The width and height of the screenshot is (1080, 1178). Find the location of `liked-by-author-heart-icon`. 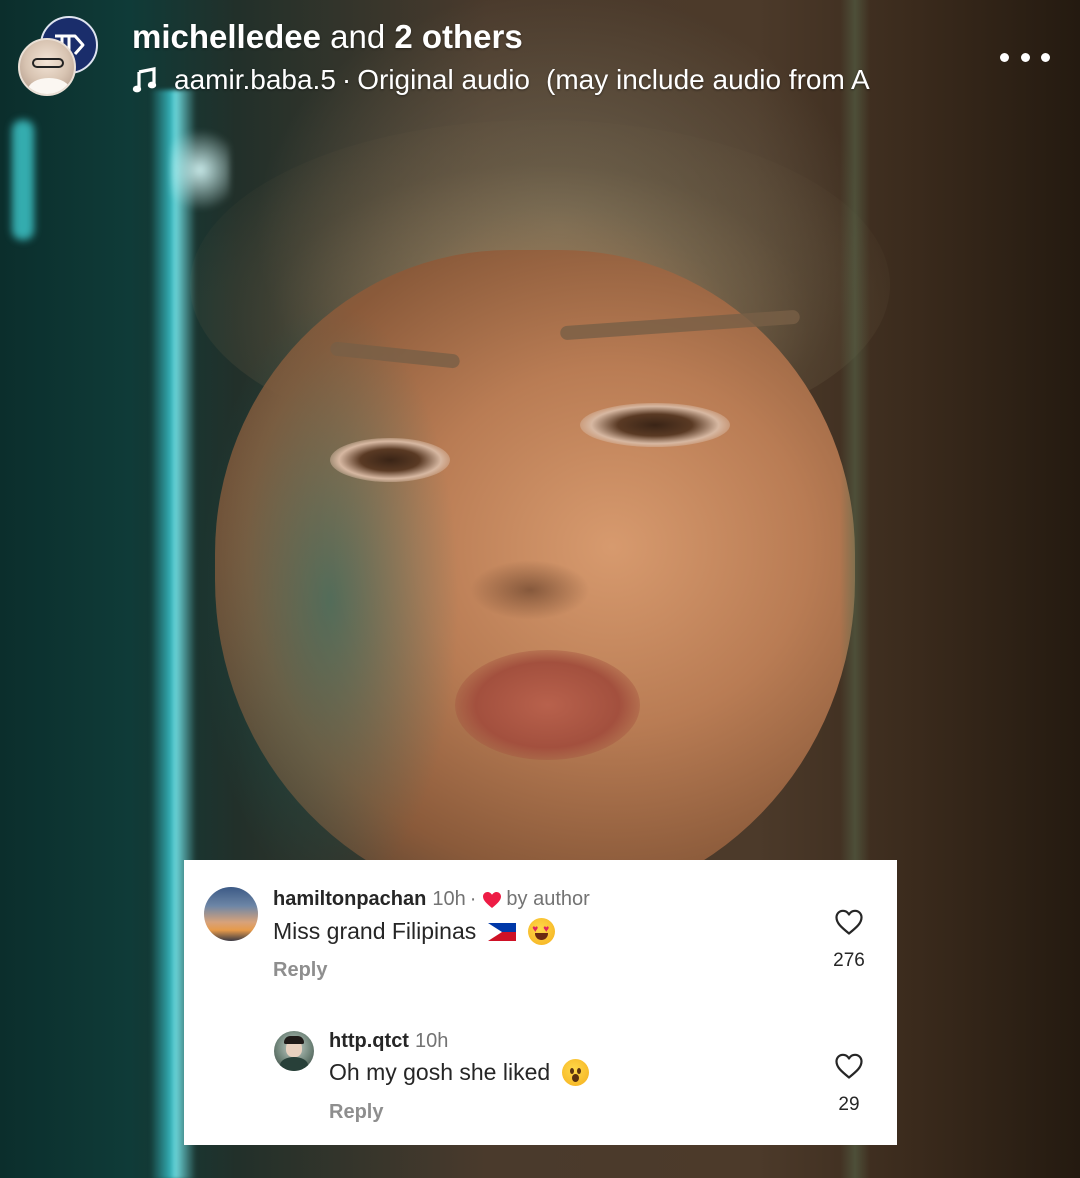

liked-by-author-heart-icon is located at coordinates (492, 899).